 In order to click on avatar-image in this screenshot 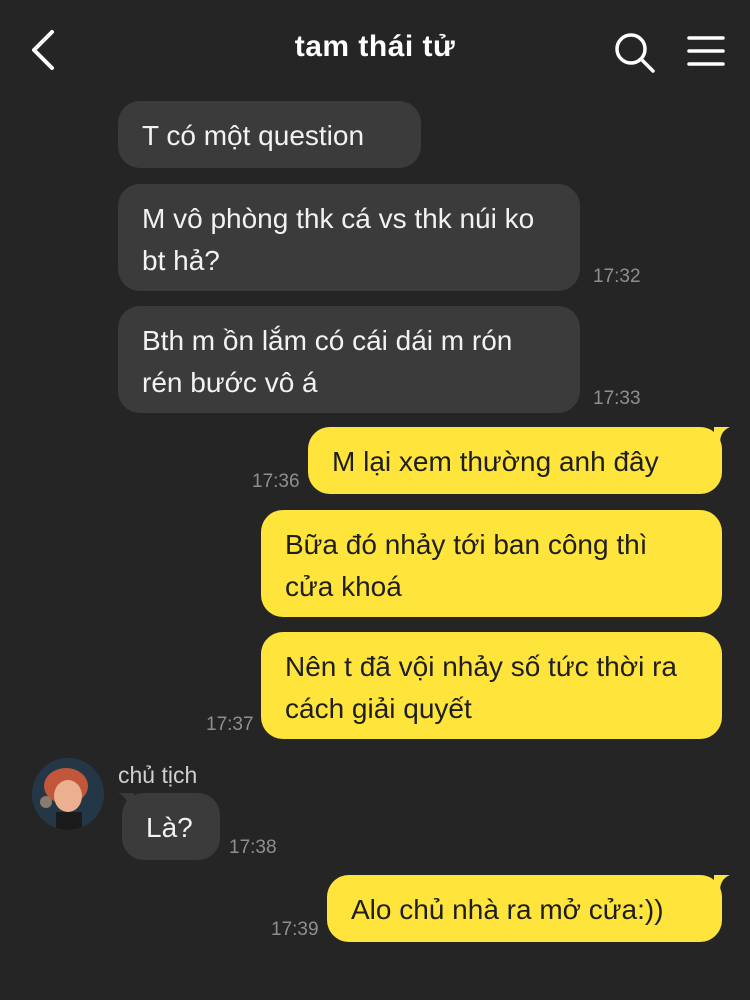, I will do `click(68, 794)`.